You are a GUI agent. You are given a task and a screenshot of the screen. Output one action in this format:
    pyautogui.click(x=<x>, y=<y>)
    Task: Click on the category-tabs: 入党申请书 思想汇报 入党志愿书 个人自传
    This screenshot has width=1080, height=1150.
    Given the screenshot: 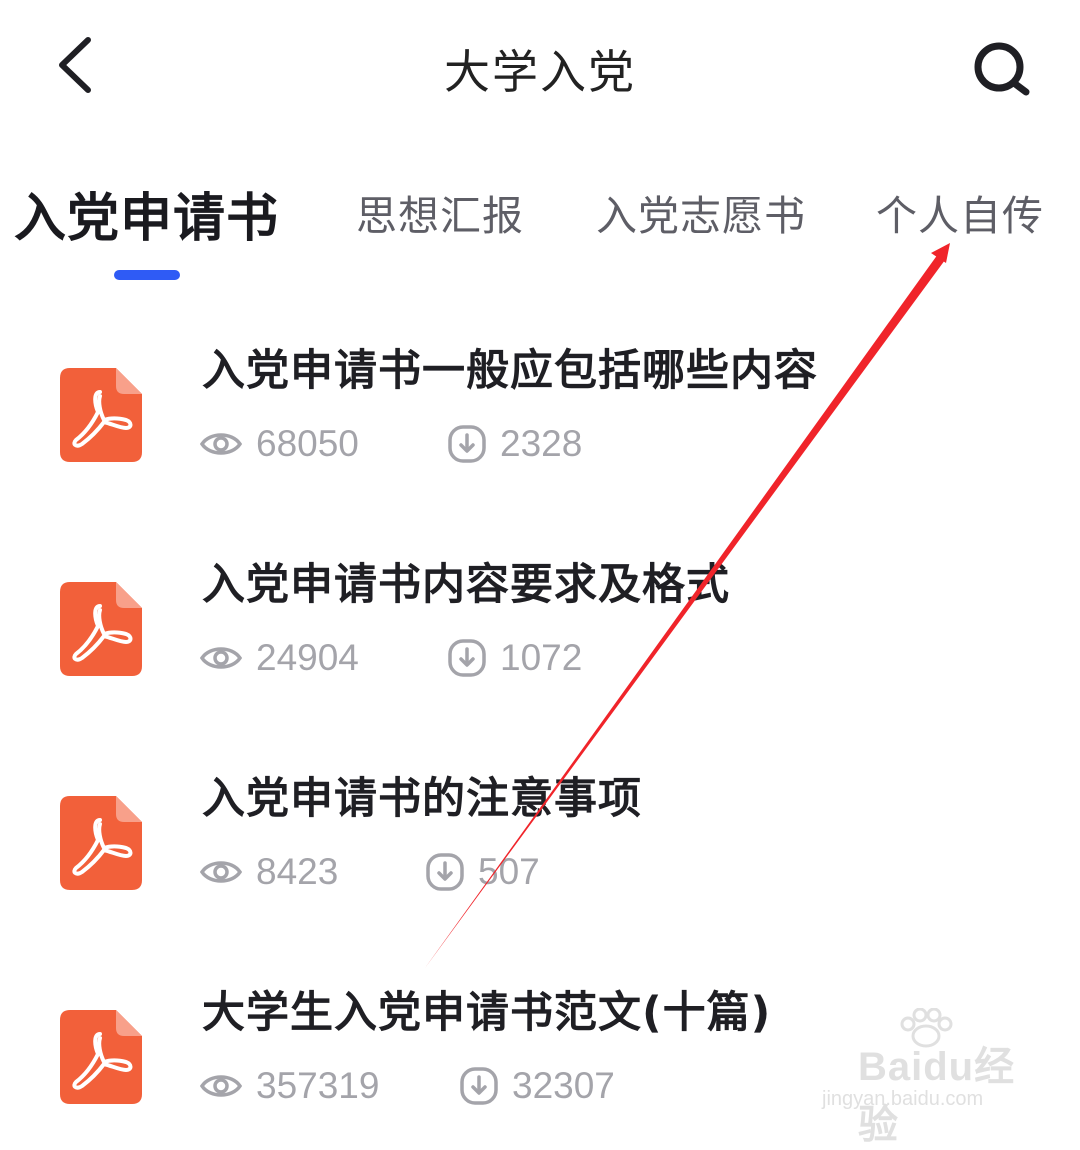 What is the action you would take?
    pyautogui.click(x=540, y=230)
    